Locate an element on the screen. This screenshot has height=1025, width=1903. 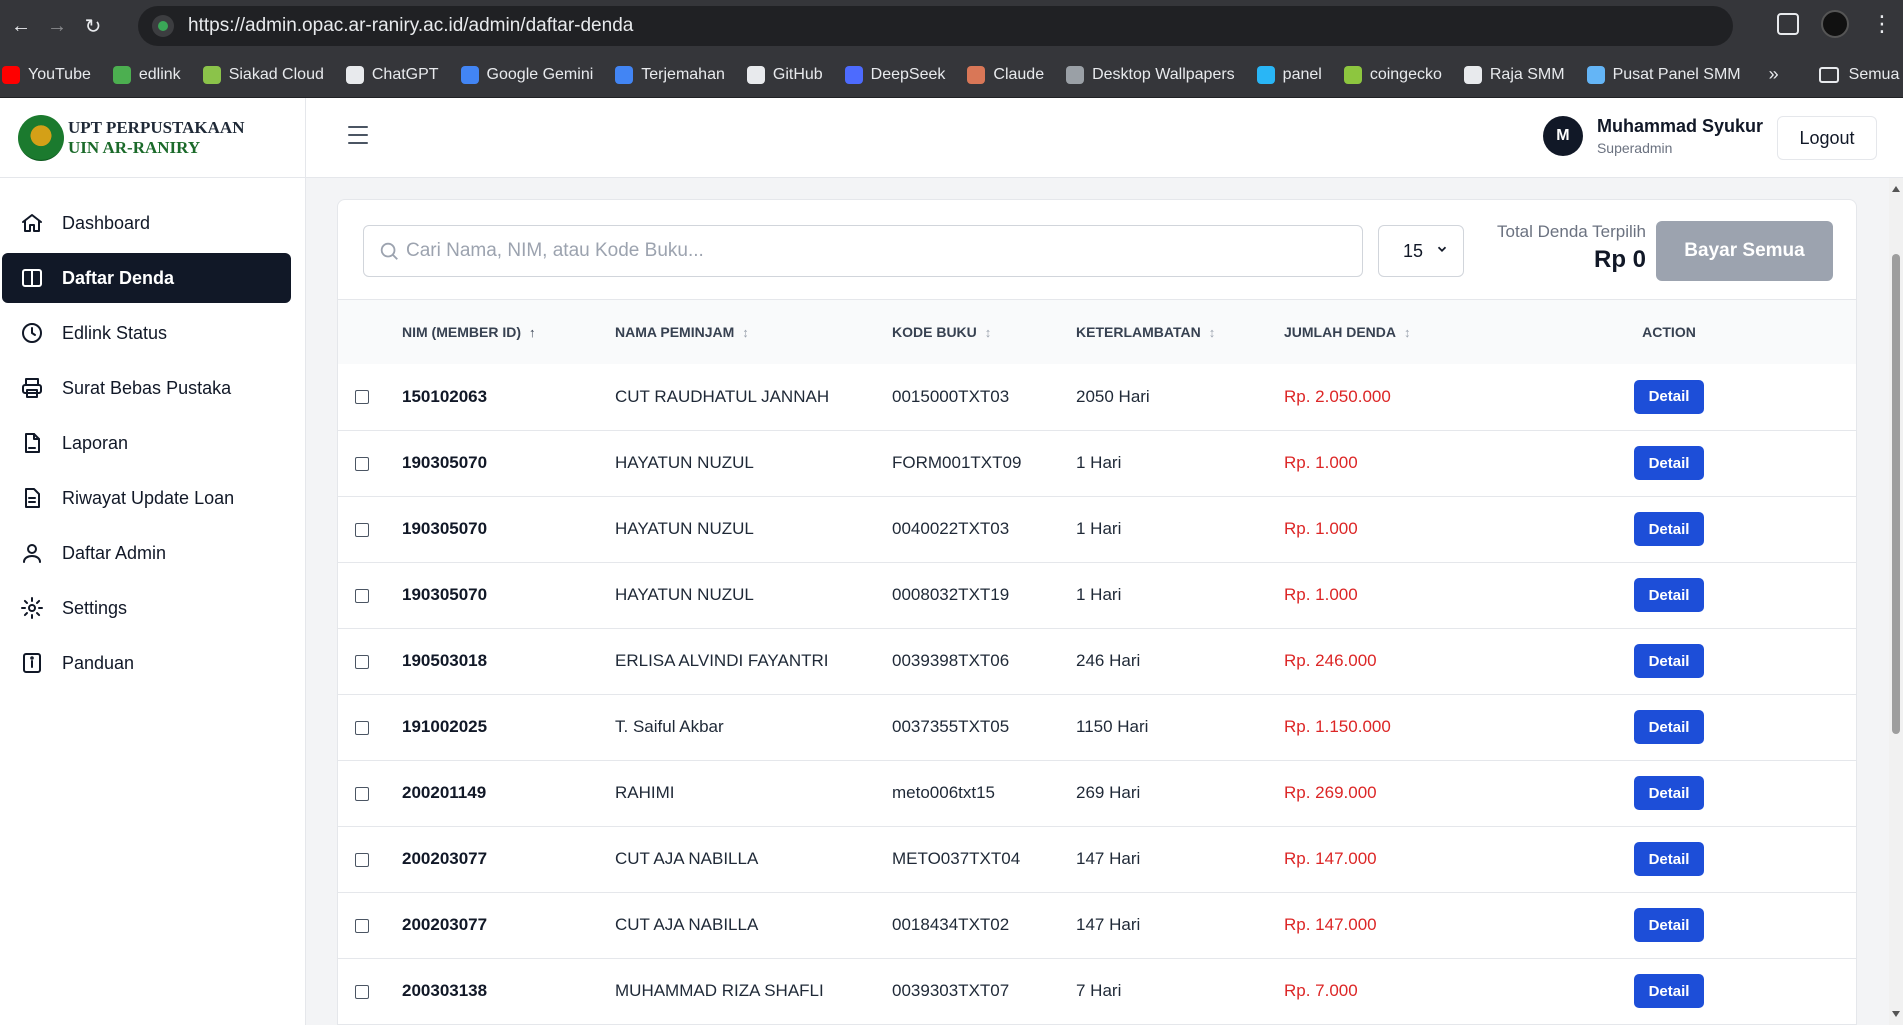
bookmark-label: edlink is located at coordinates (159, 74).